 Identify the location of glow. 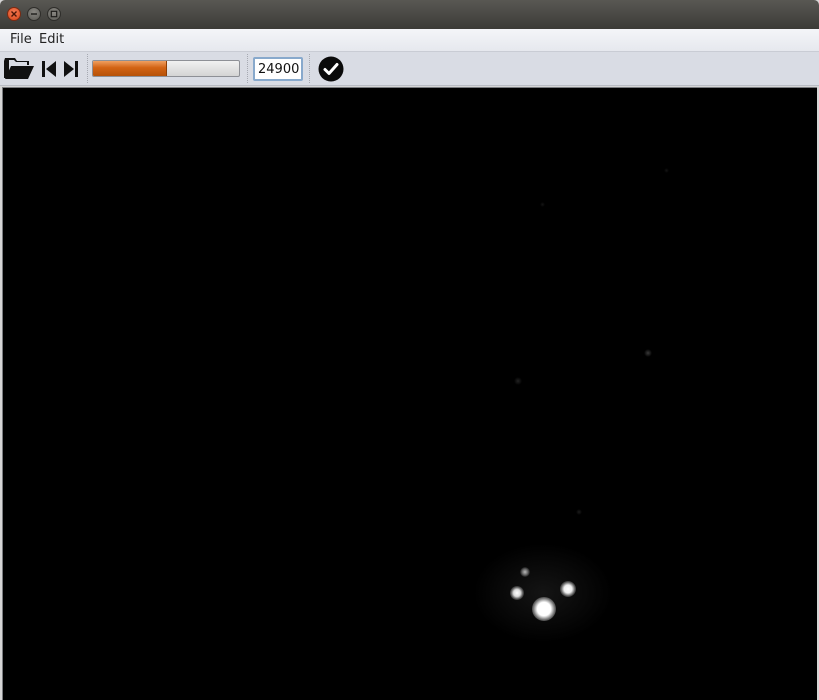
(543, 593).